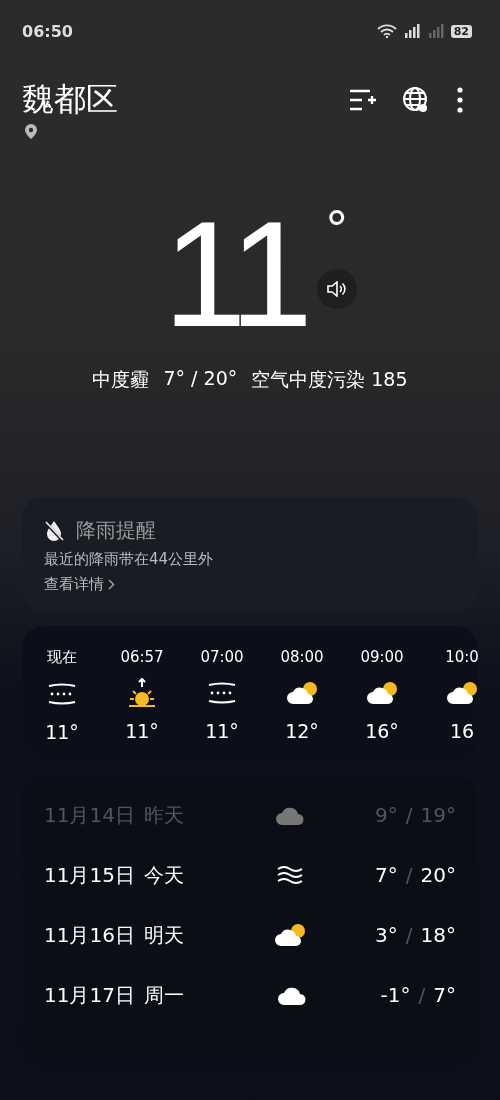 The width and height of the screenshot is (500, 1100). What do you see at coordinates (444, 995) in the screenshot?
I see `high-temperature: 7°` at bounding box center [444, 995].